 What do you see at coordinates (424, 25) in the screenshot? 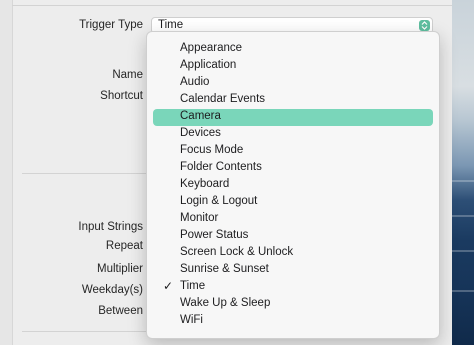
I see `select-stepper-icon` at bounding box center [424, 25].